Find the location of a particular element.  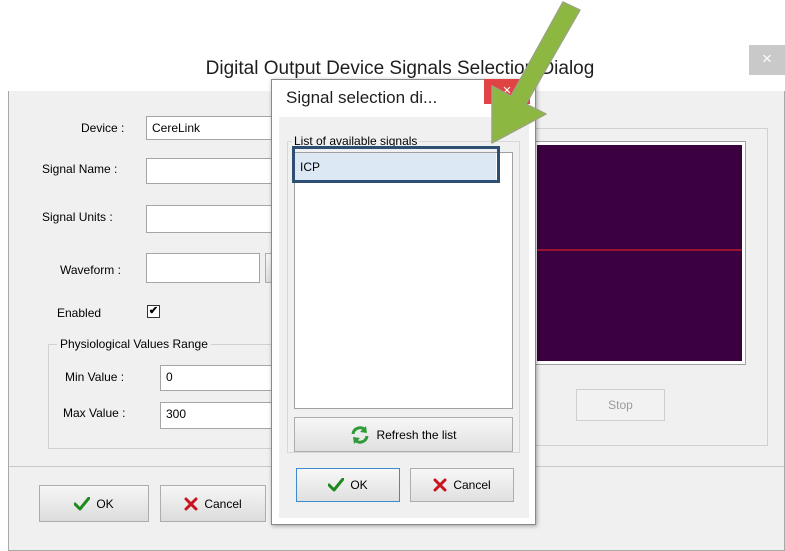

signal-ok-label: OK is located at coordinates (359, 485).